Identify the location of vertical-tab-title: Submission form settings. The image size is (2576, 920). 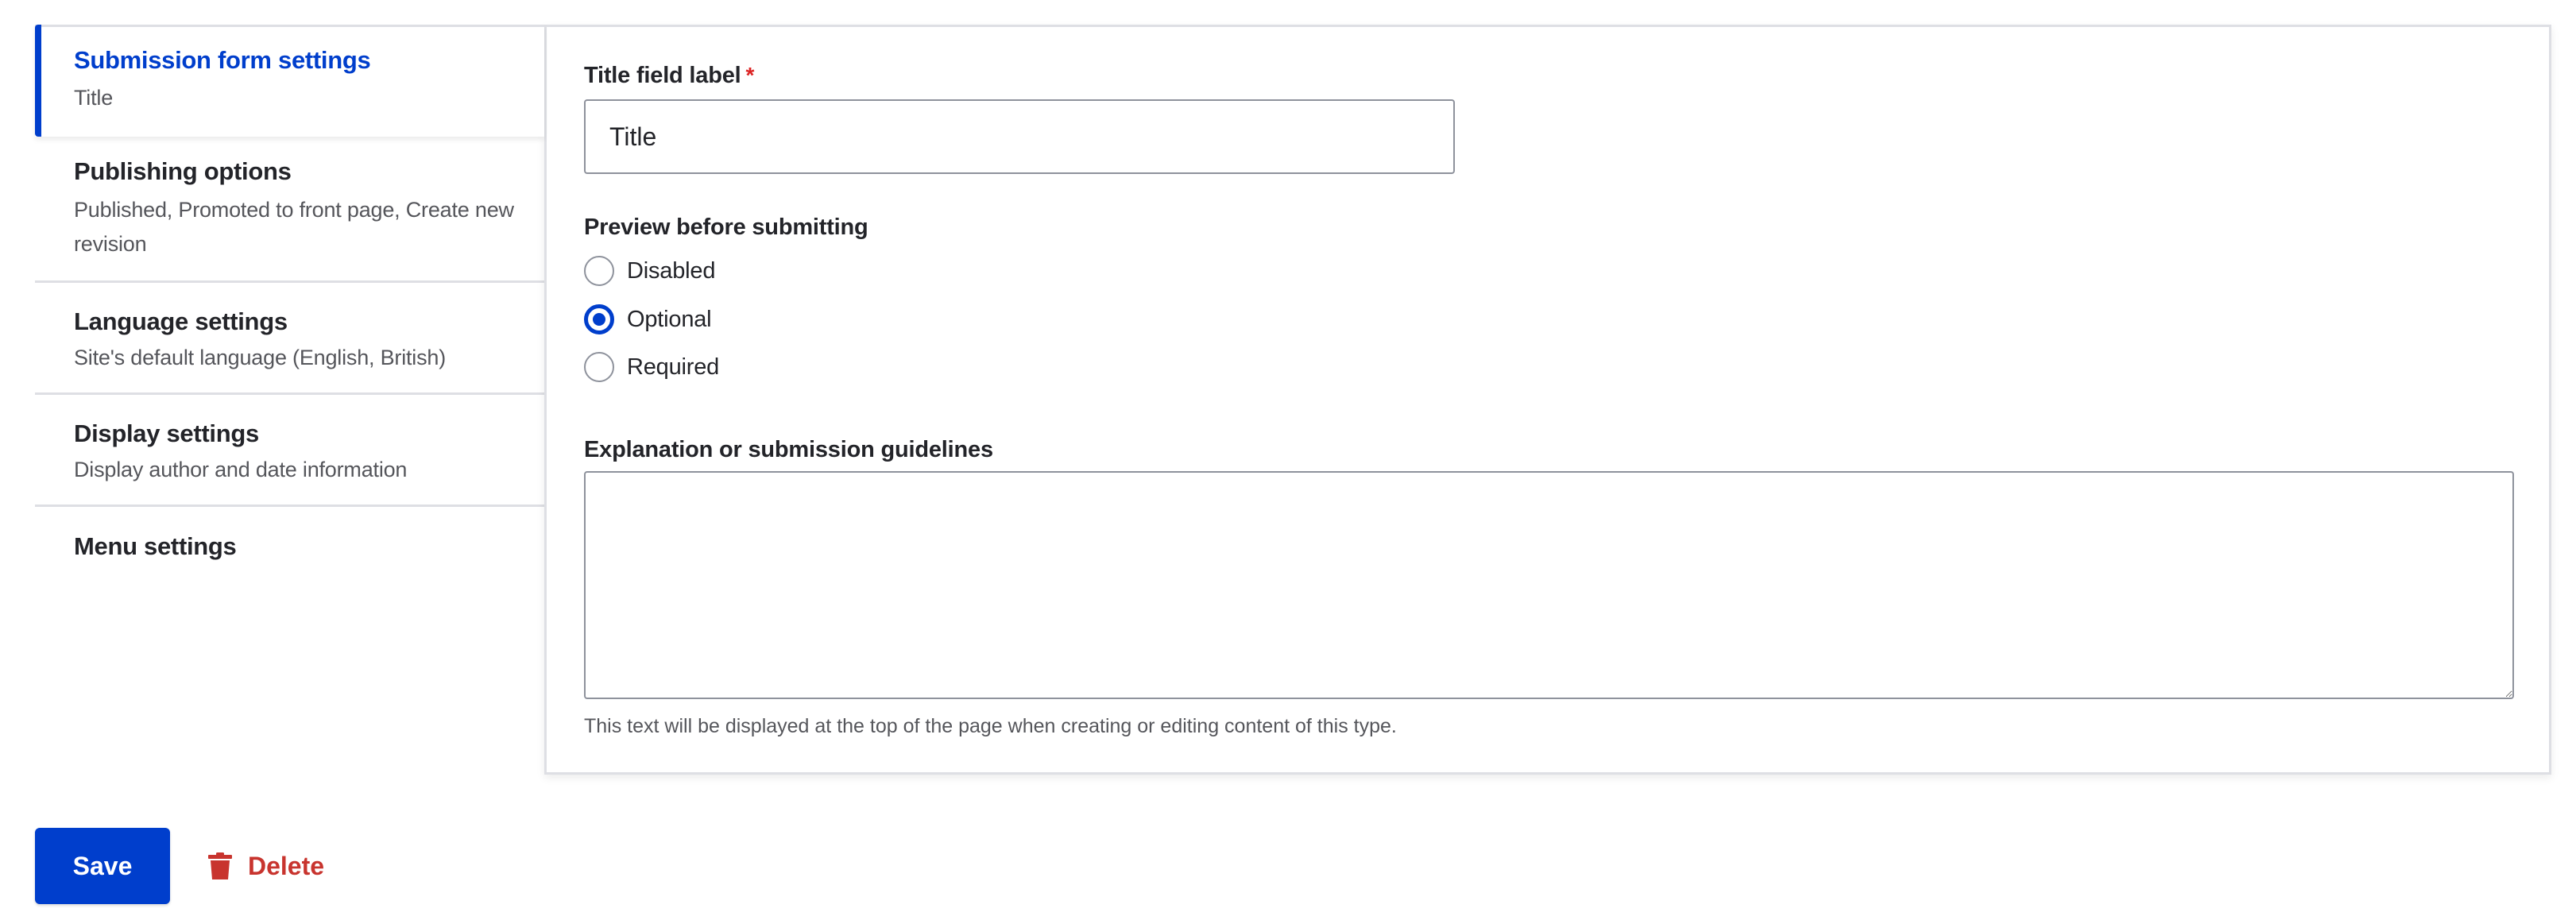
(222, 60).